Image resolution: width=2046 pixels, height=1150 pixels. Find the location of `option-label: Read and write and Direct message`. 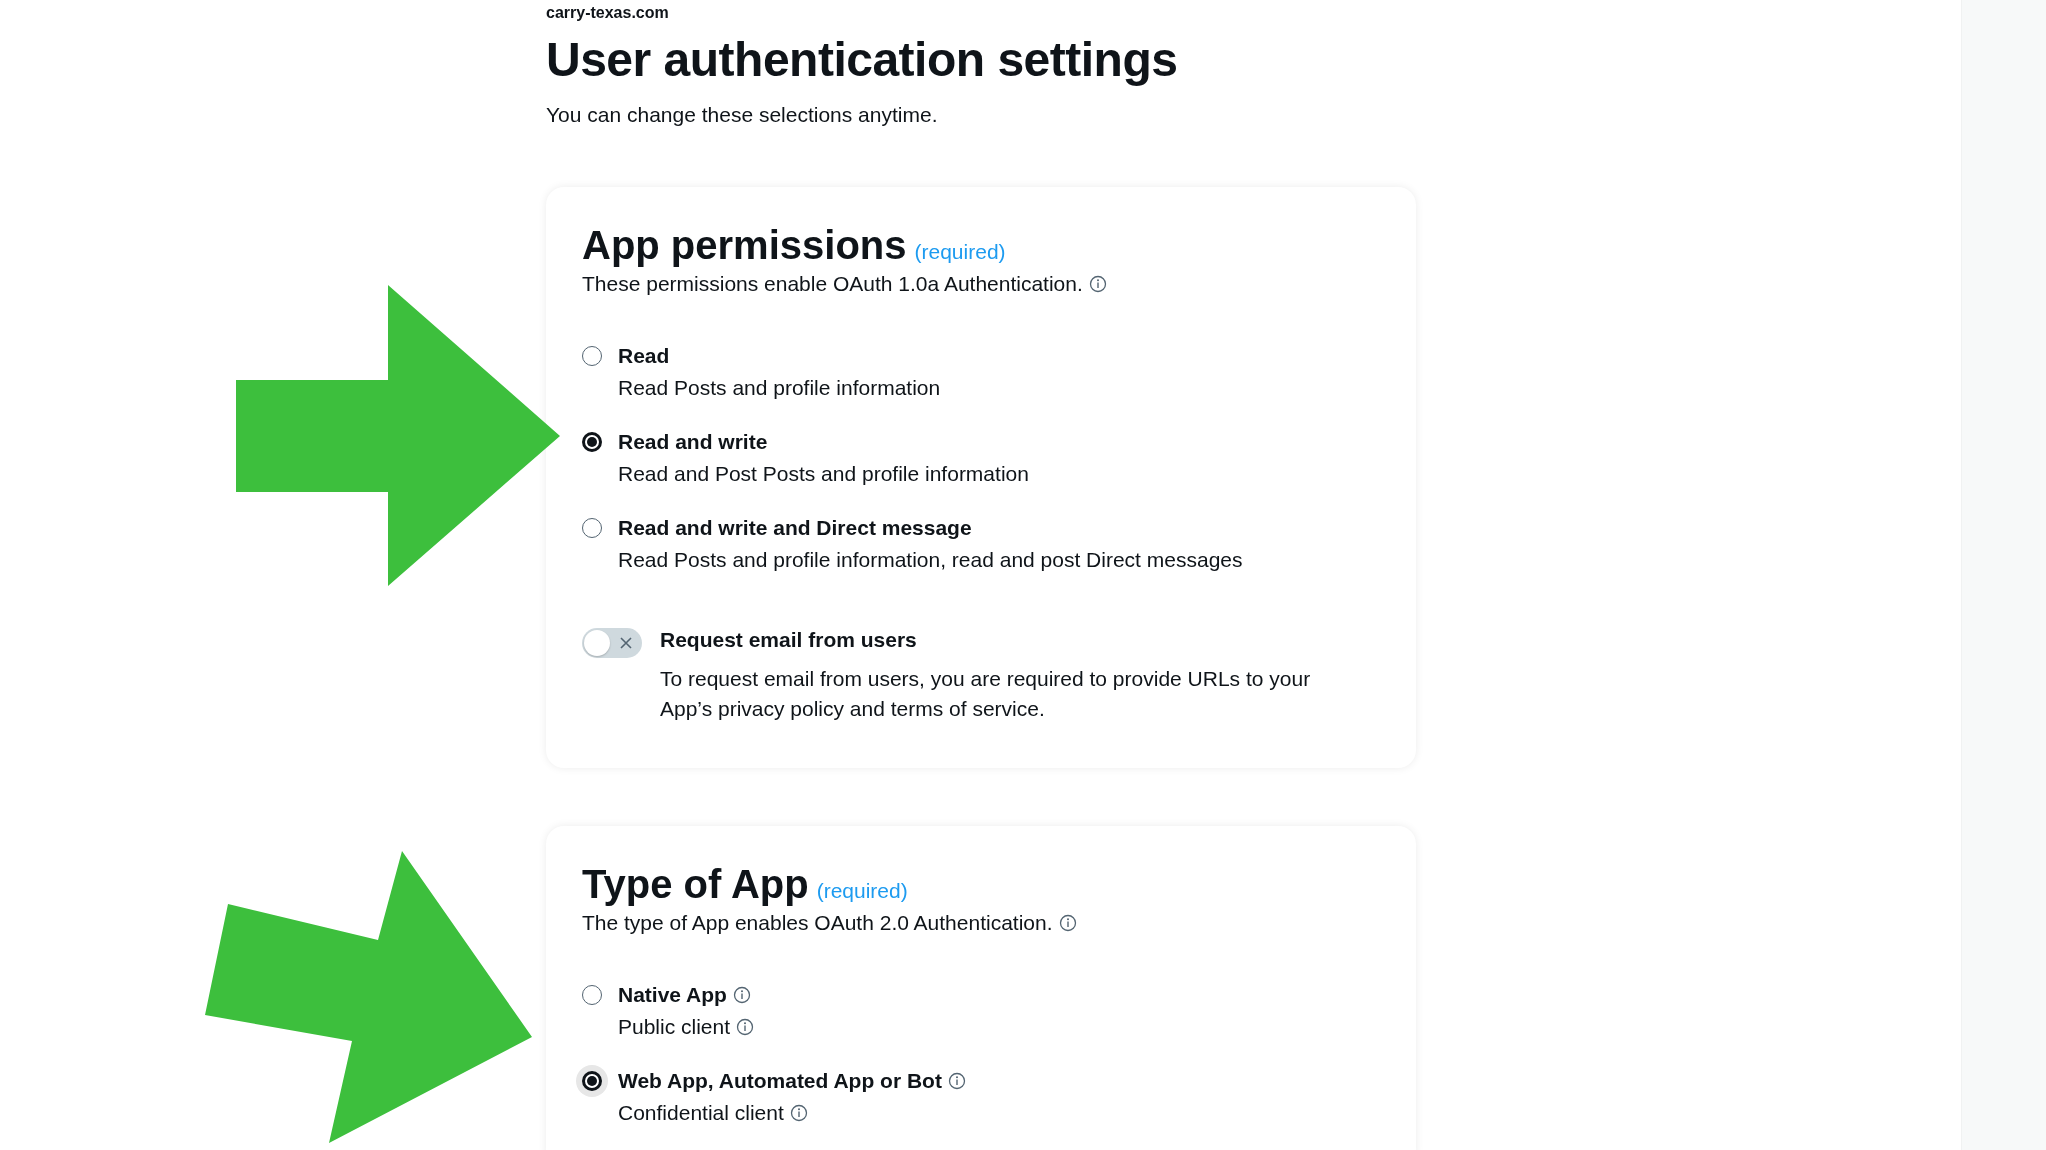

option-label: Read and write and Direct message is located at coordinates (795, 528).